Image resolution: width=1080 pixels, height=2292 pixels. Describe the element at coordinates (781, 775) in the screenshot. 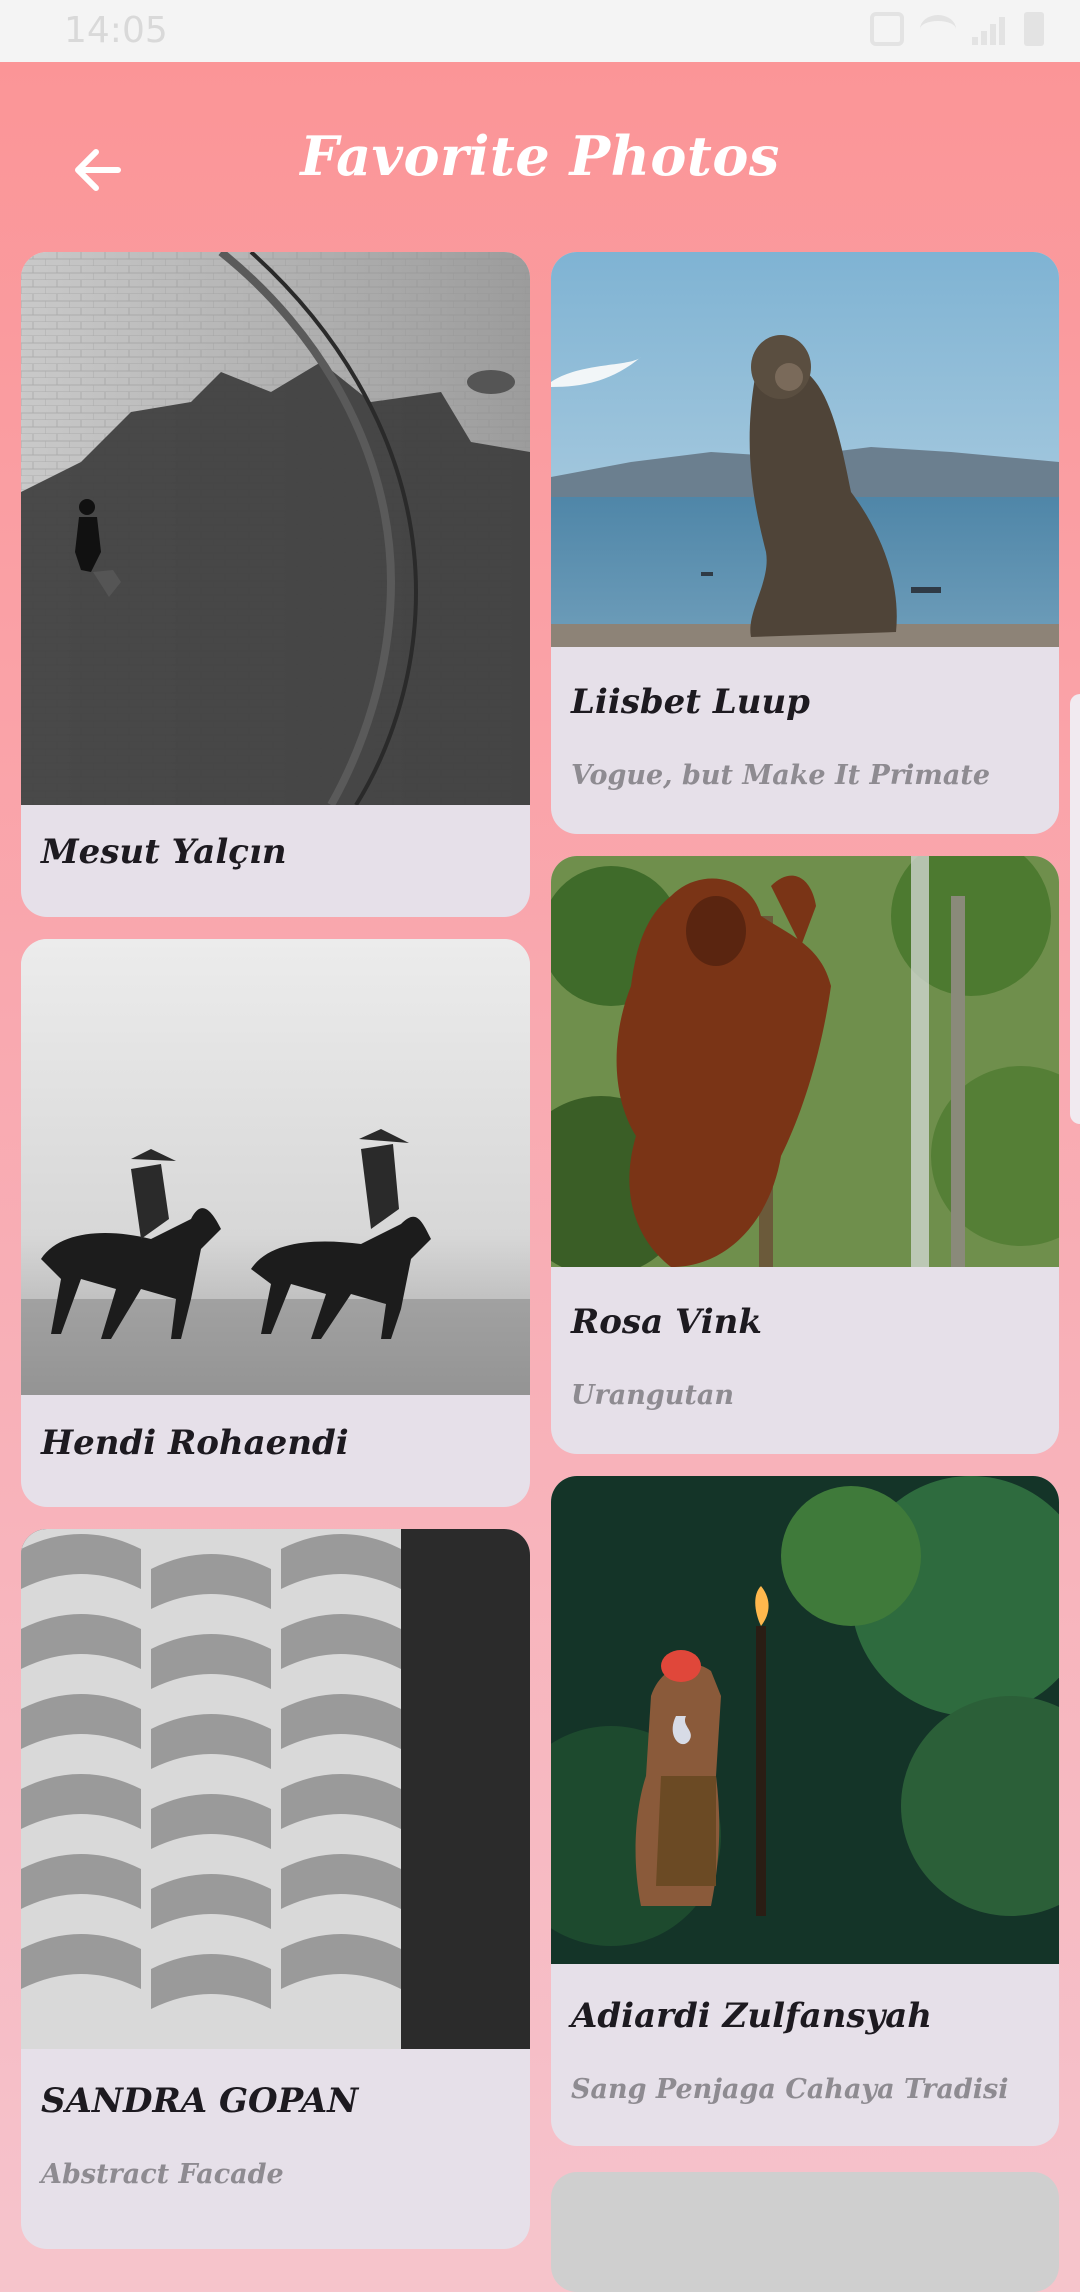

I see `photo-subtitle: Vogue, but Make It Primate` at that location.